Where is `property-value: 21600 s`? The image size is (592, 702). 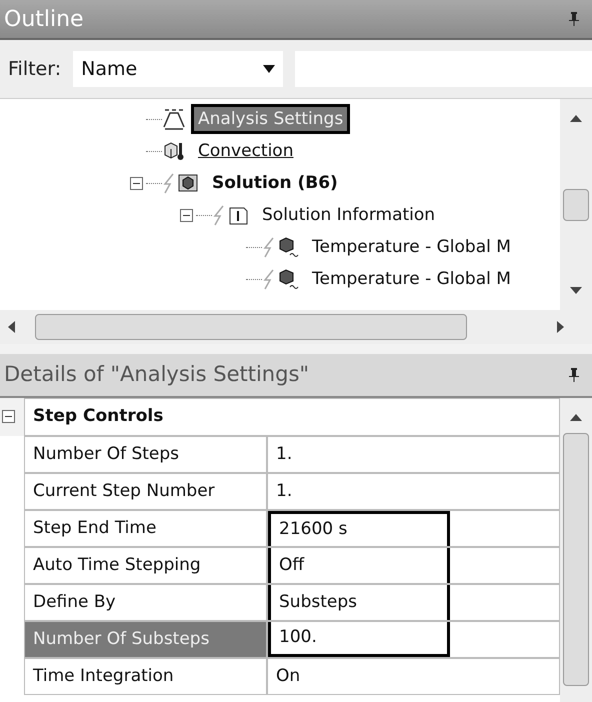
property-value: 21600 s is located at coordinates (359, 528).